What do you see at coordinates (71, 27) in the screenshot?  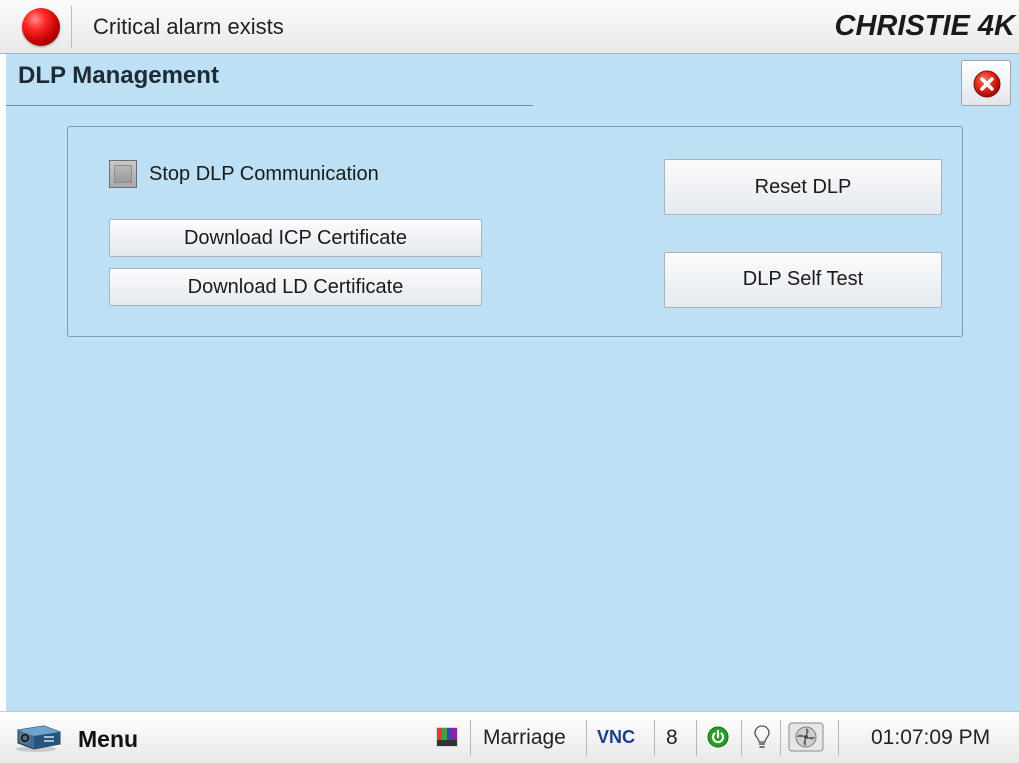 I see `top-bar-separator` at bounding box center [71, 27].